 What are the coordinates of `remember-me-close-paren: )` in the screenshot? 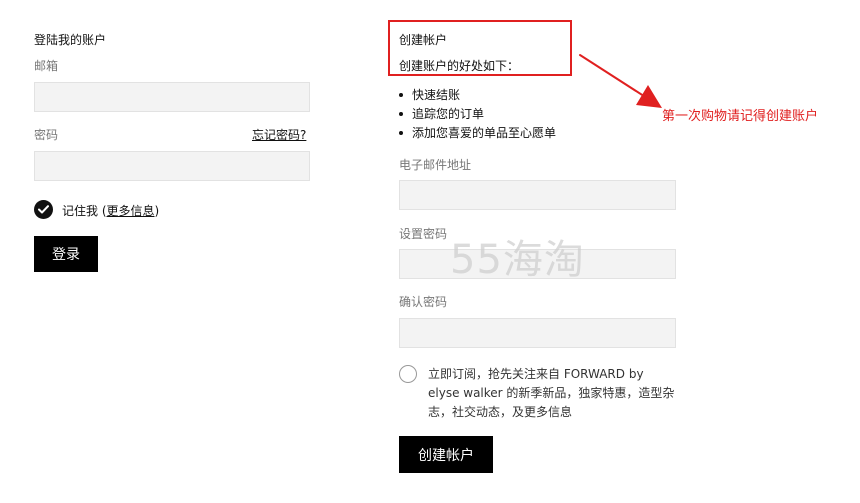 It's located at (157, 211).